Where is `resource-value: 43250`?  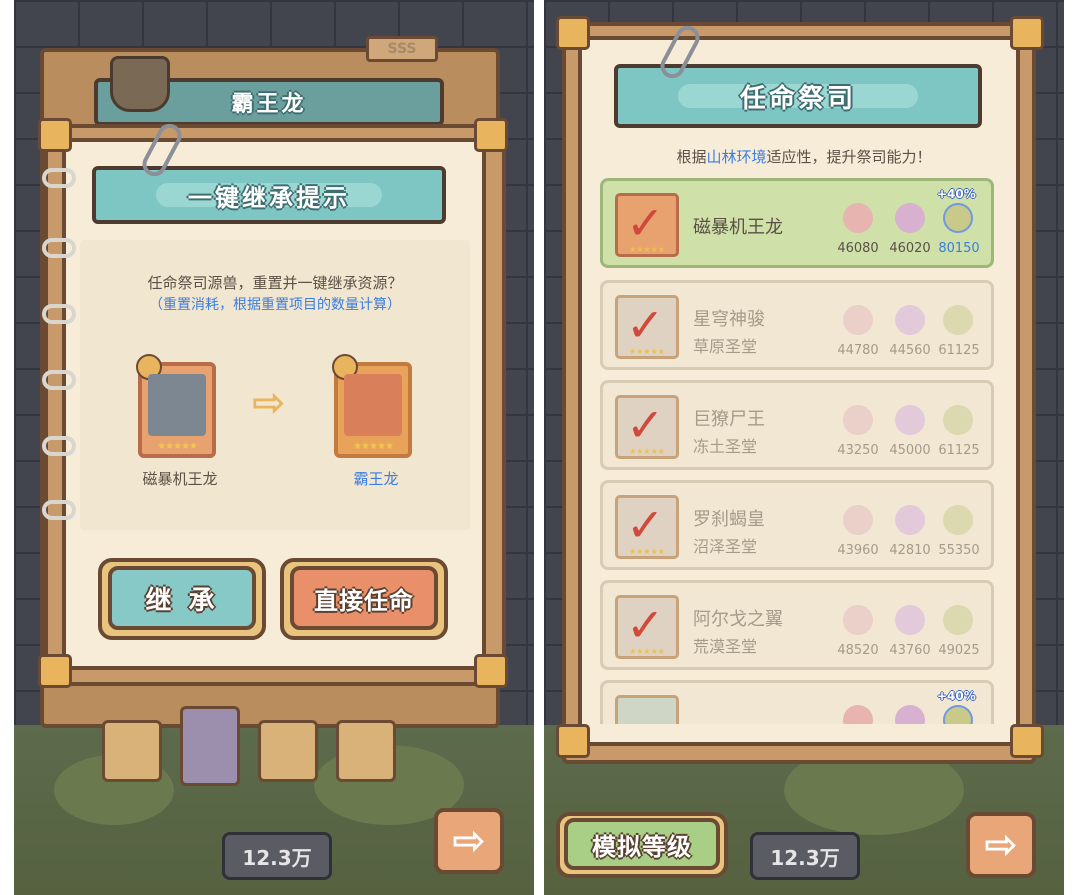
resource-value: 43250 is located at coordinates (858, 450).